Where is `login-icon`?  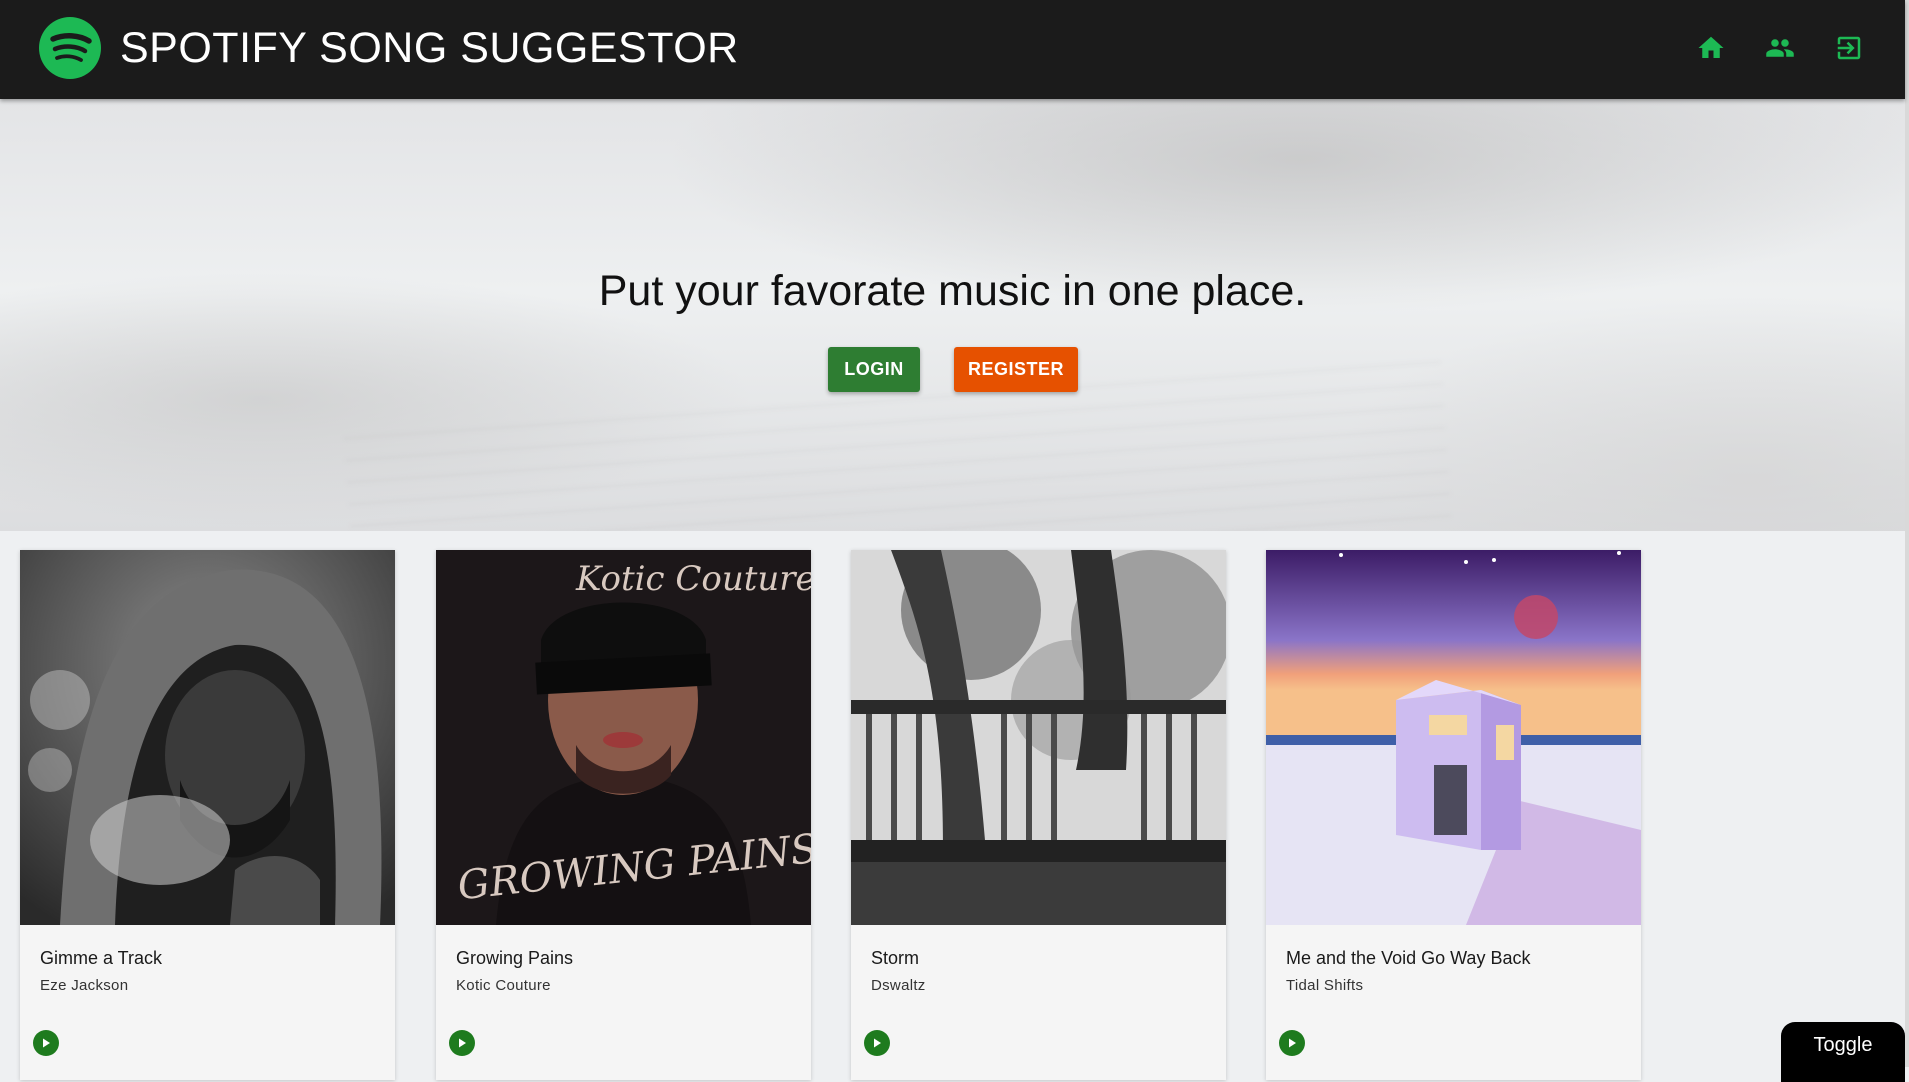
login-icon is located at coordinates (1849, 48).